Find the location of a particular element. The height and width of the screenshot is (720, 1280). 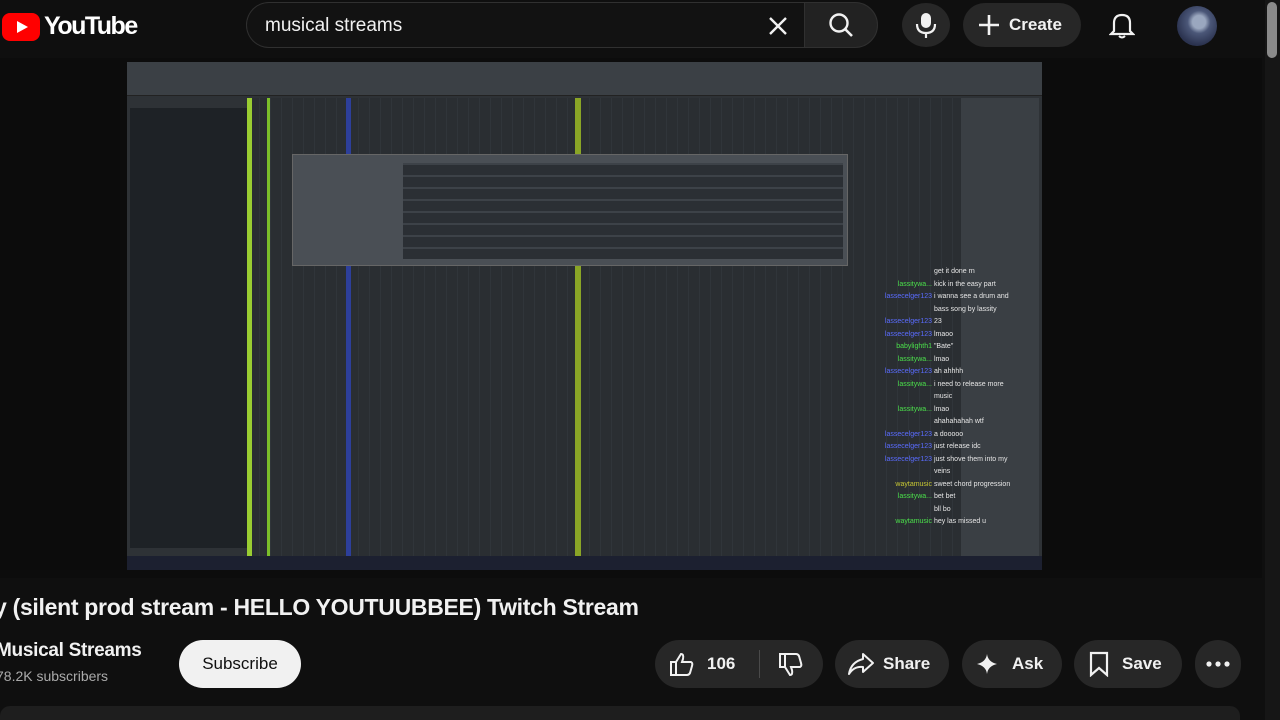

like-dislike-group: 106 is located at coordinates (739, 664).